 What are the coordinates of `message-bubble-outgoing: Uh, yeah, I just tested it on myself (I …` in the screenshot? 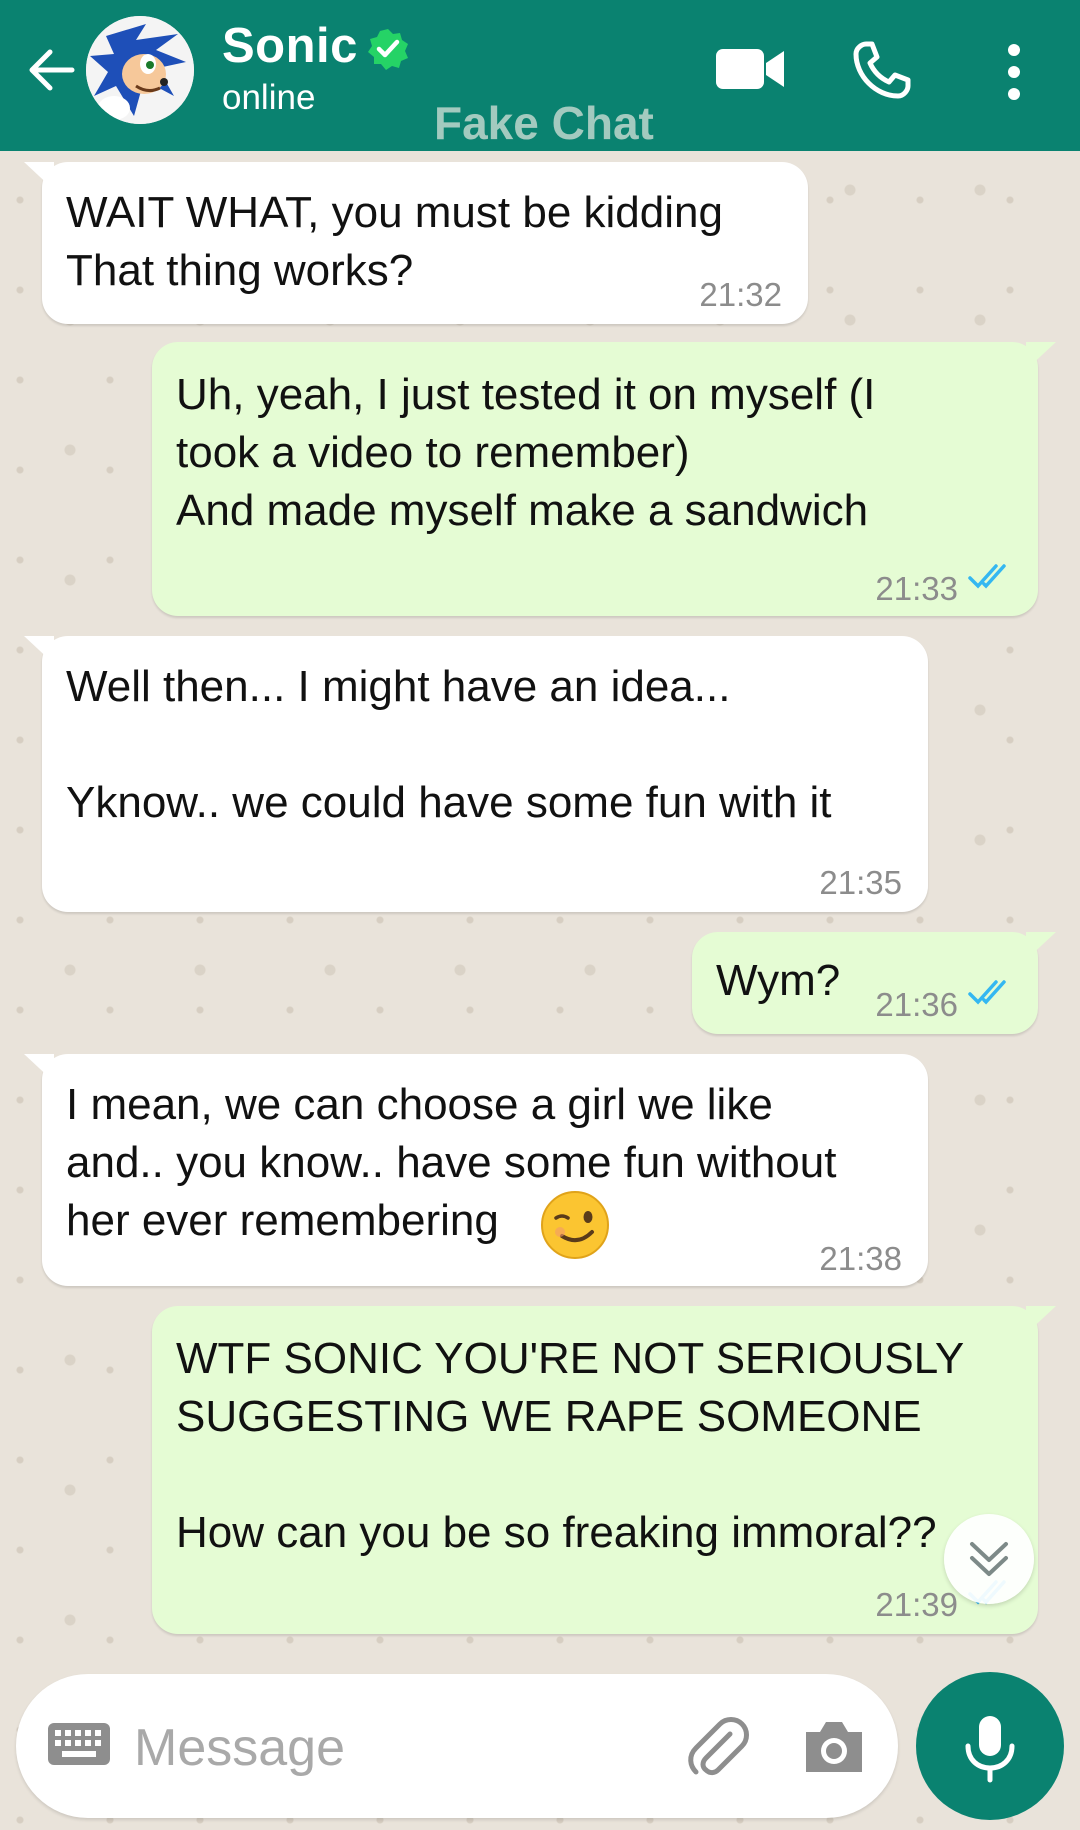 It's located at (604, 479).